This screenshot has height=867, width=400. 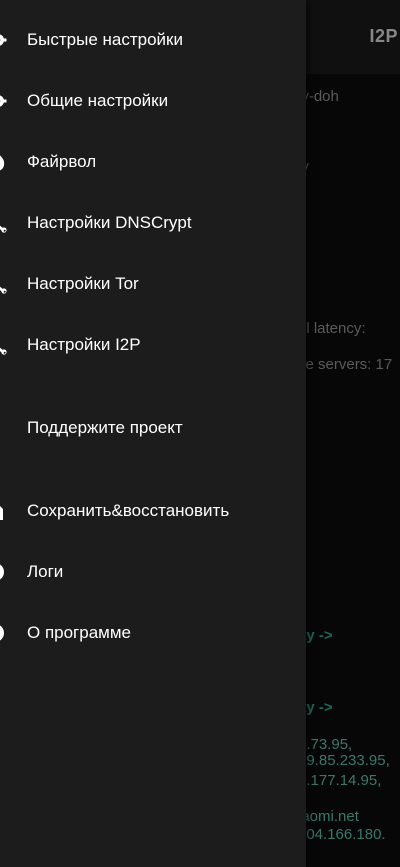 I want to click on nav-item-tor-settings: Настройки Tor, so click(x=153, y=284).